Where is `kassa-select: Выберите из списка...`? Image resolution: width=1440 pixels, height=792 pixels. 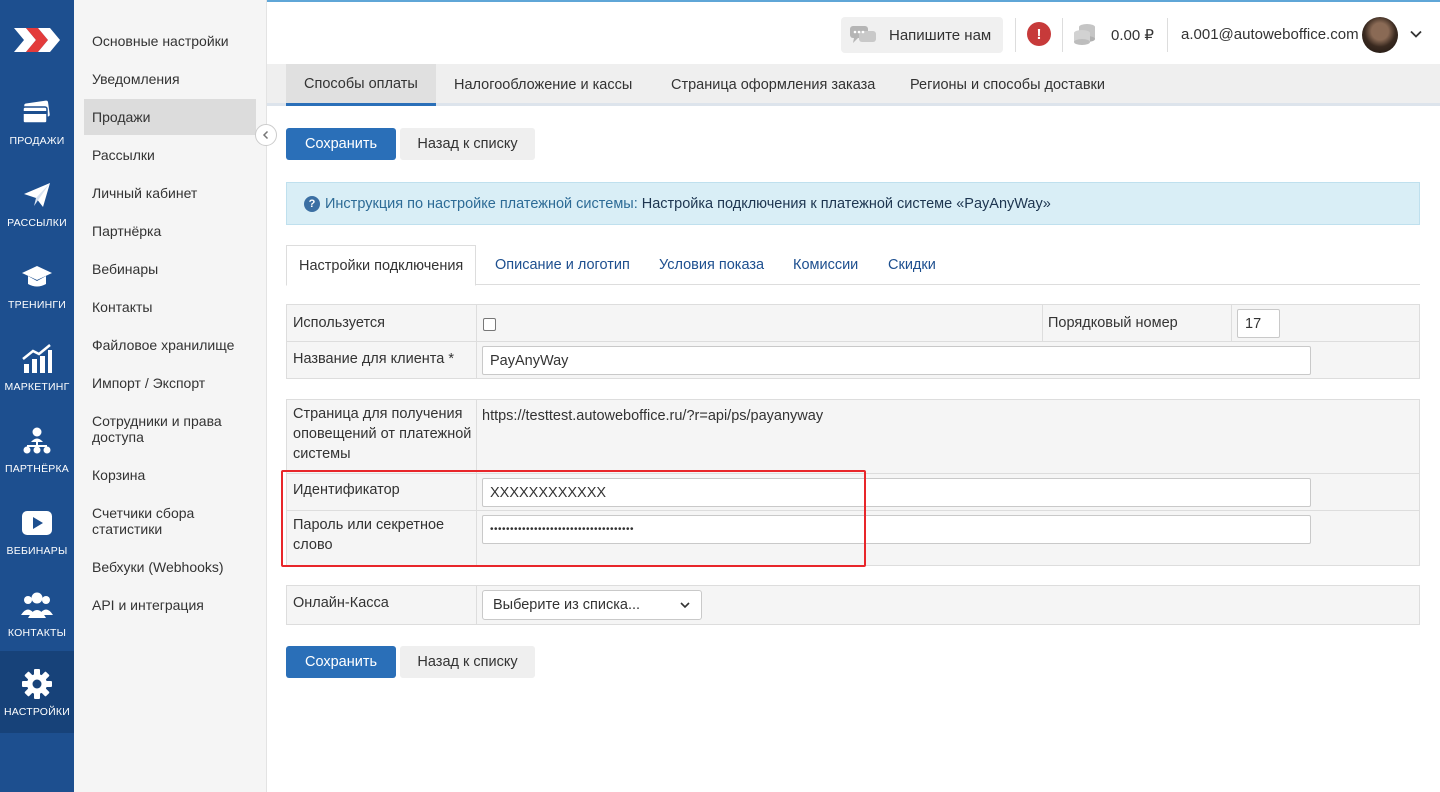
kassa-select: Выберите из списка... is located at coordinates (592, 605).